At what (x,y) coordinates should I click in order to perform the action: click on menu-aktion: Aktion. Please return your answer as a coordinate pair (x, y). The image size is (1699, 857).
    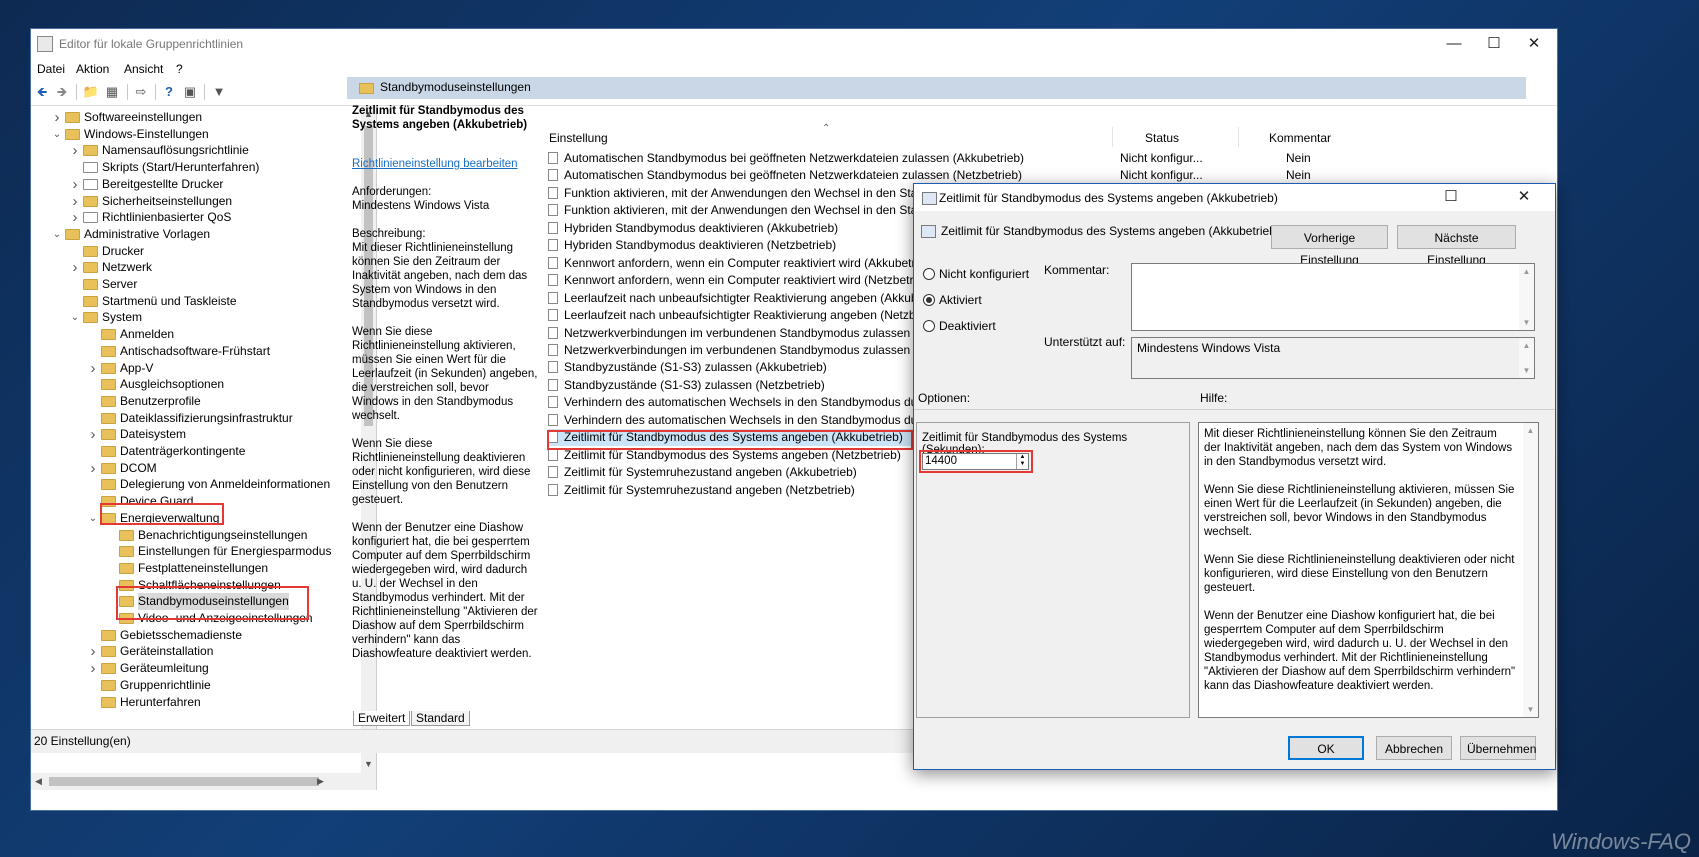
    Looking at the image, I should click on (92, 69).